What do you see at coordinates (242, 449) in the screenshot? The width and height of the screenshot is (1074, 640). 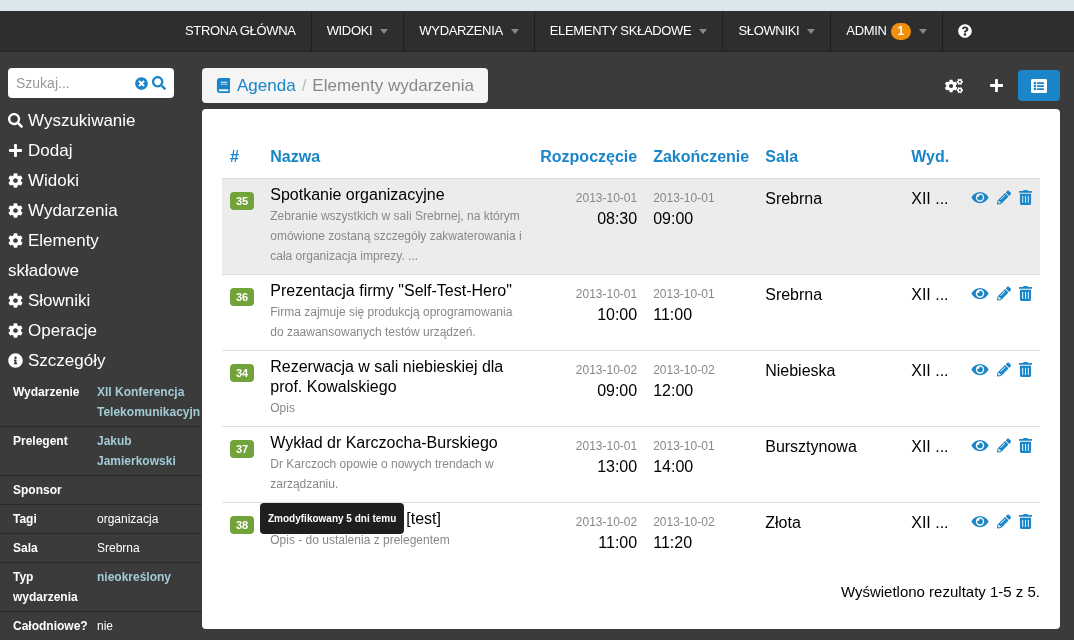 I see `id-badge: 37` at bounding box center [242, 449].